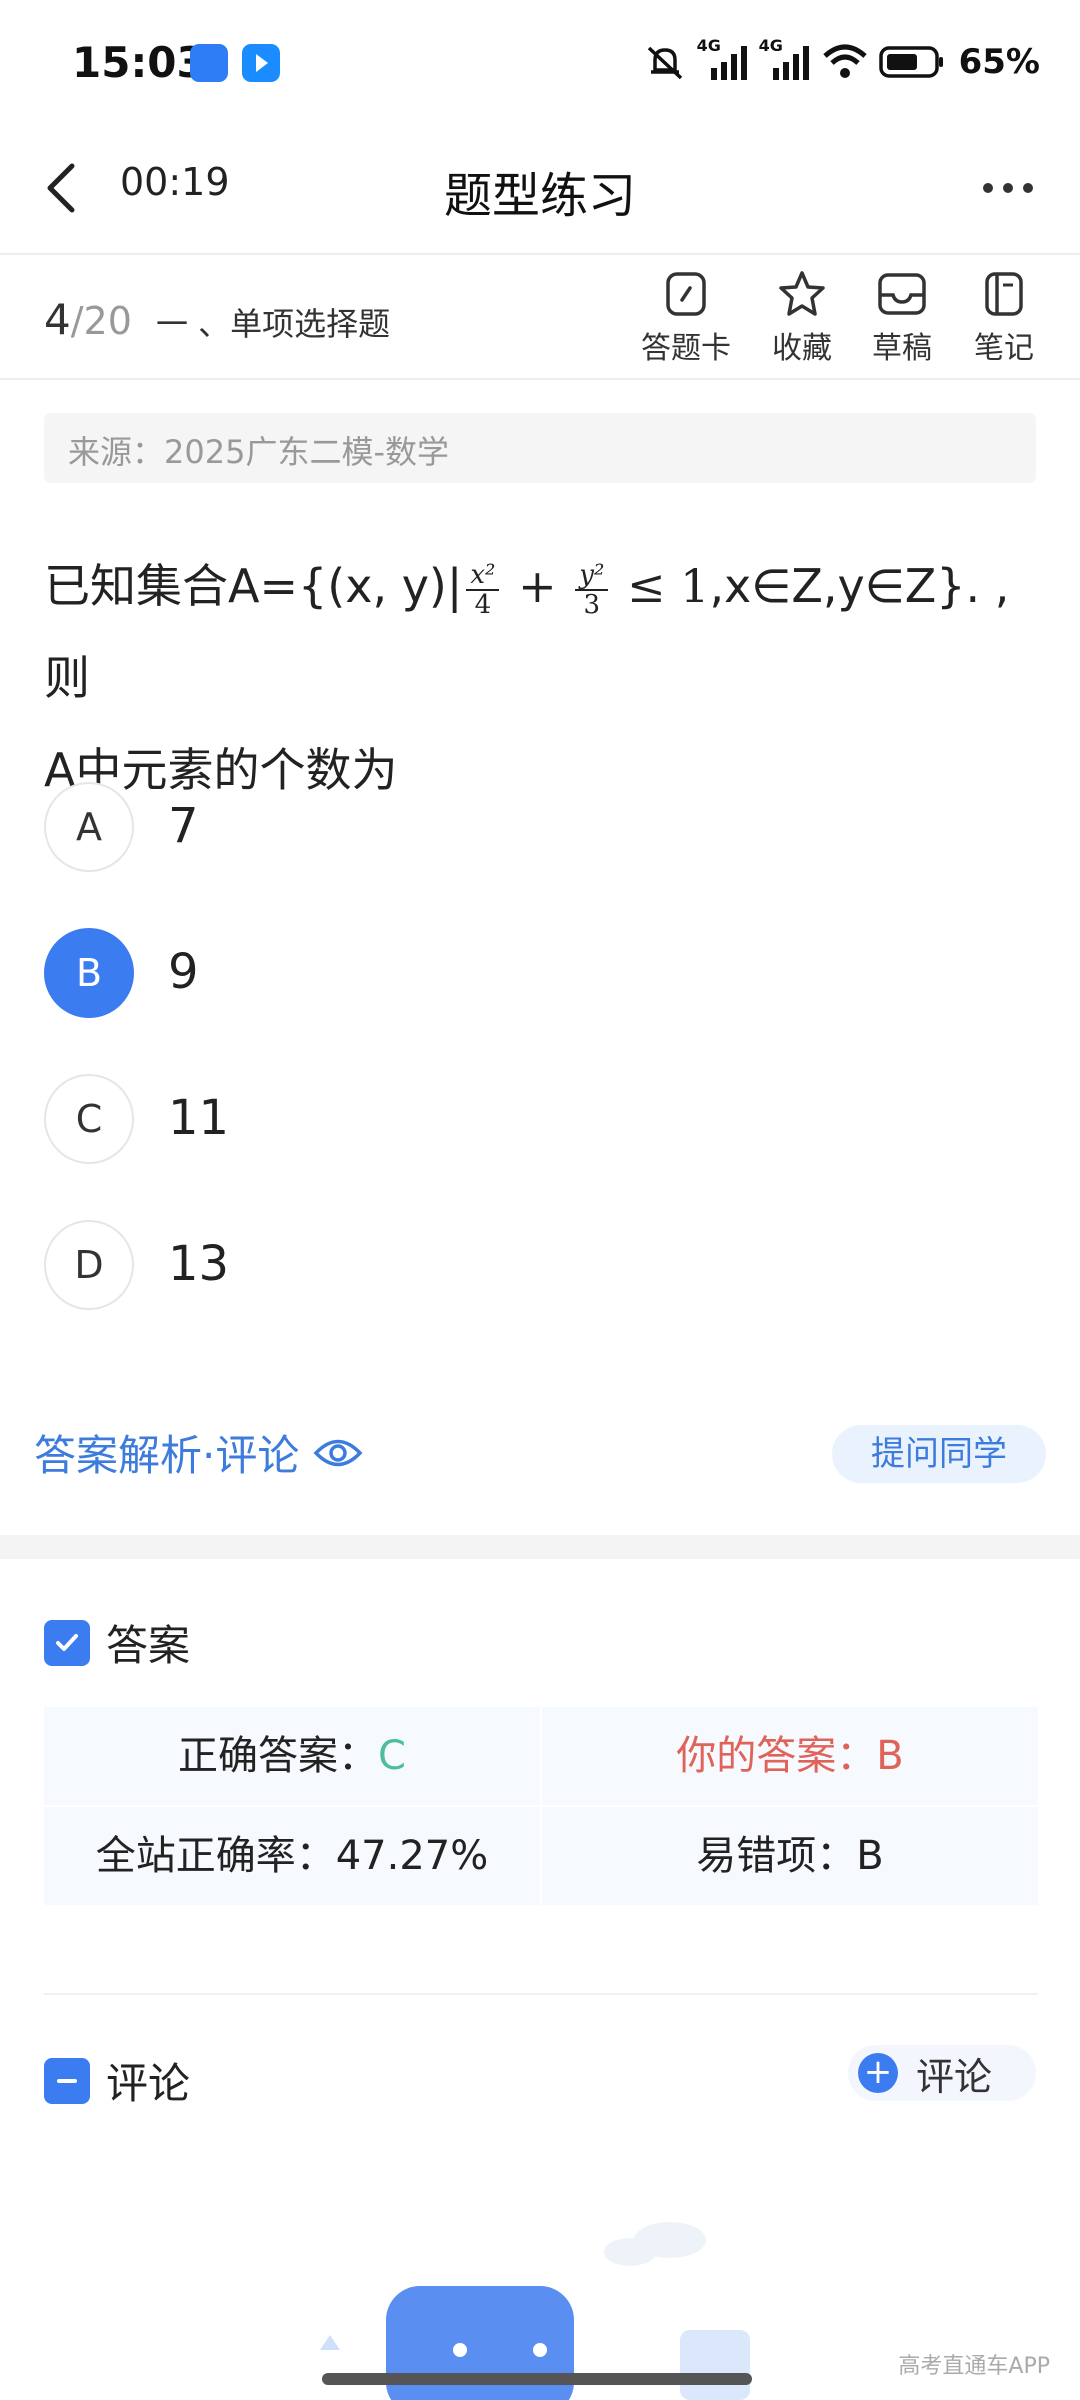 The image size is (1080, 2400). I want to click on option-letter-selected: B, so click(89, 973).